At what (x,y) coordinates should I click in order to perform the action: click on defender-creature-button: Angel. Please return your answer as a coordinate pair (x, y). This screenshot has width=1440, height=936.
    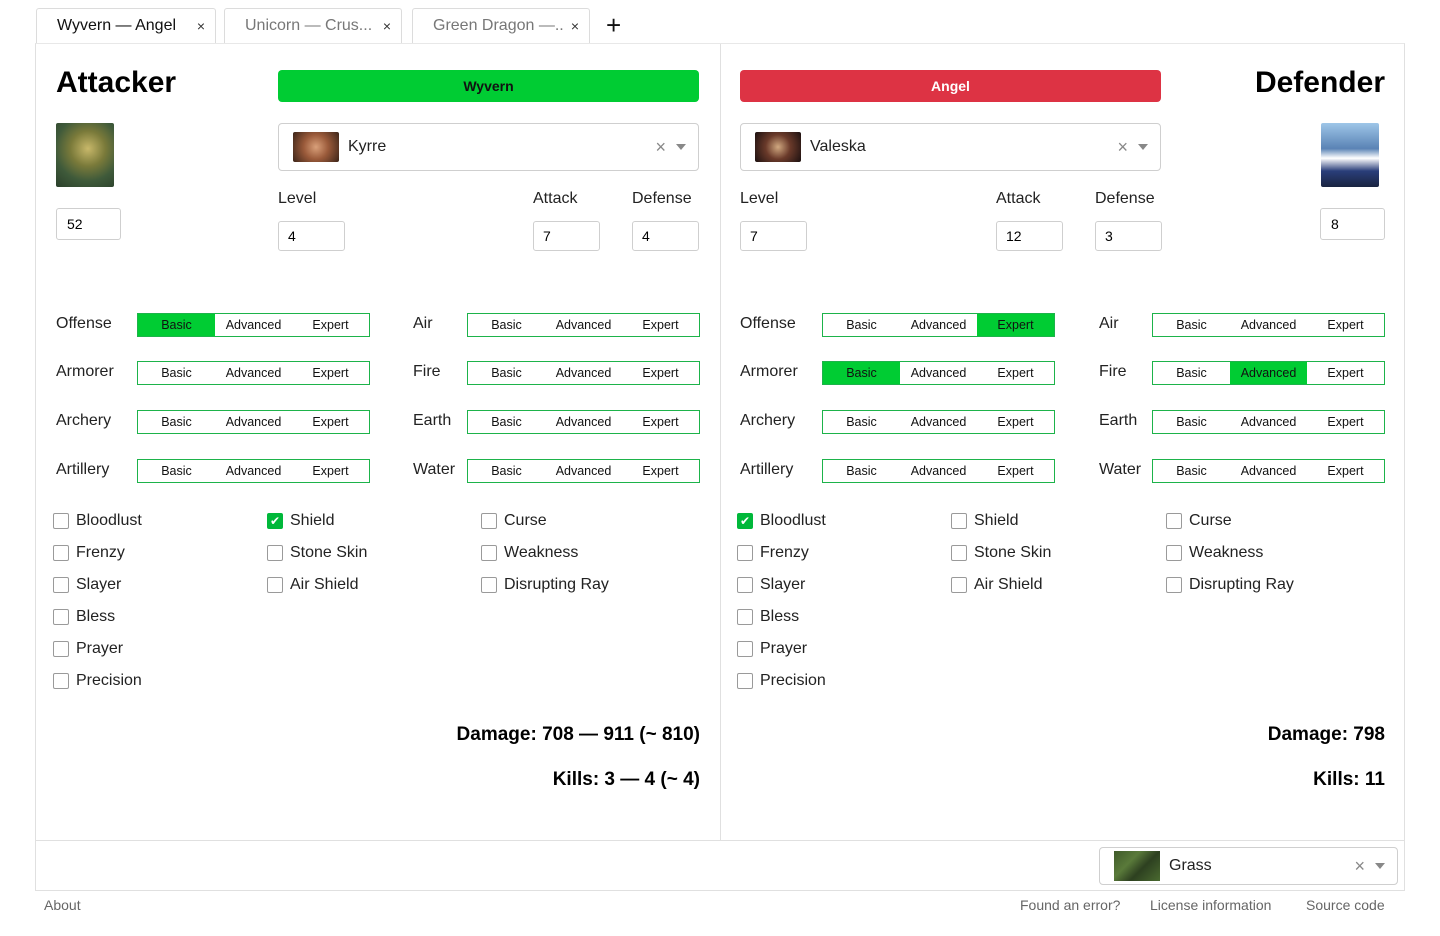
    Looking at the image, I should click on (950, 86).